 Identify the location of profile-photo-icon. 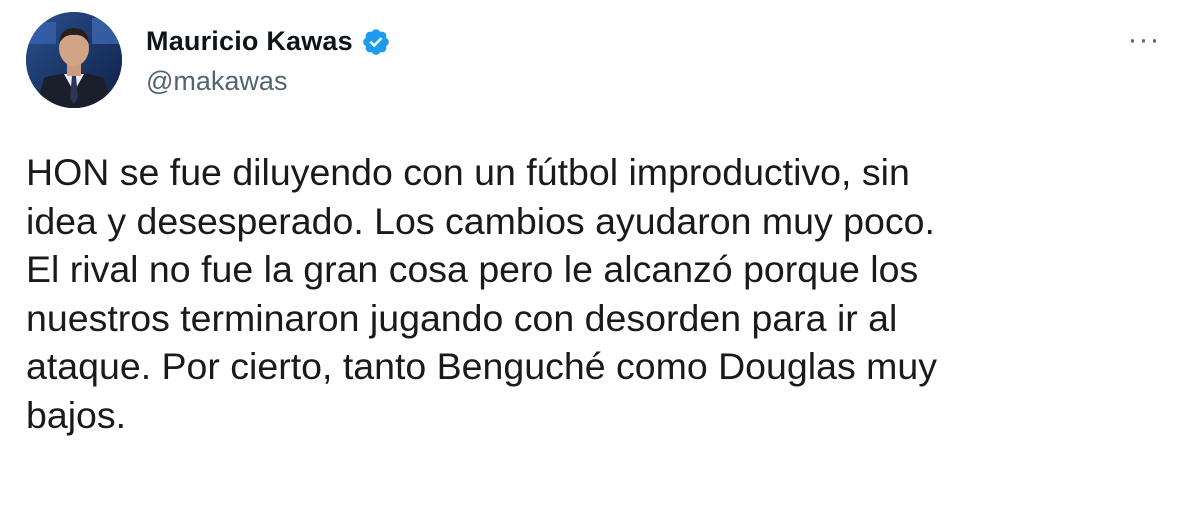
(74, 60).